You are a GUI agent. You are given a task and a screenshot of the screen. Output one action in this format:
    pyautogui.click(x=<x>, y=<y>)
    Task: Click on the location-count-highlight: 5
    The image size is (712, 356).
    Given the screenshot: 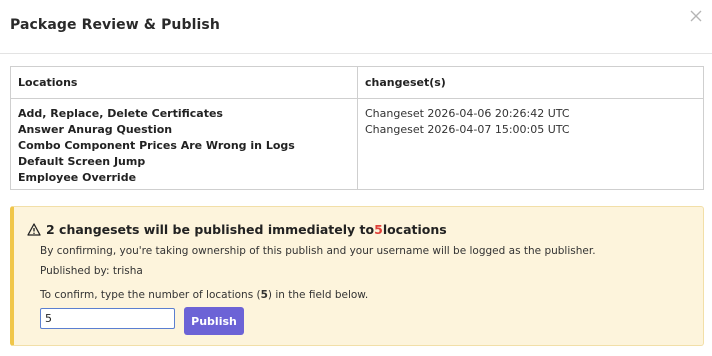 What is the action you would take?
    pyautogui.click(x=378, y=229)
    